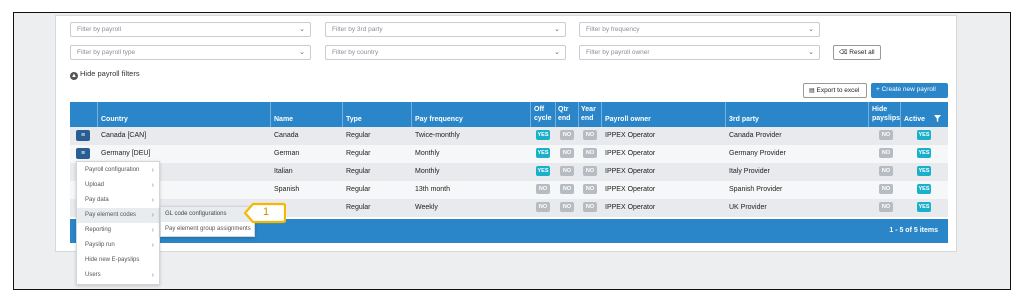 This screenshot has height=301, width=1024. Describe the element at coordinates (913, 230) in the screenshot. I see `pagination-count: 1 - 5 of 5 items` at that location.